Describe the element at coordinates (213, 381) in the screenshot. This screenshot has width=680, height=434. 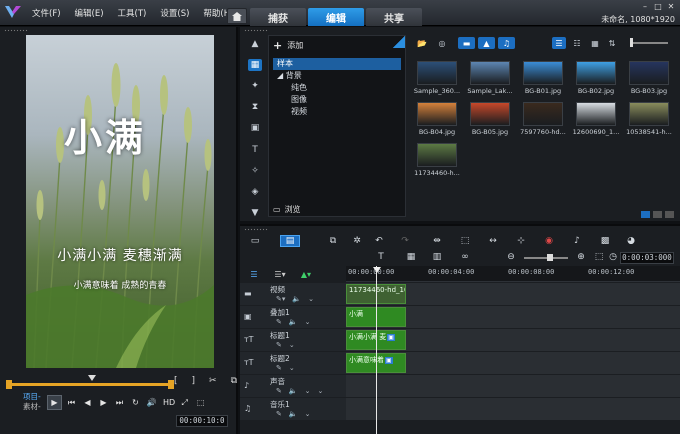
I see `split-icon: ✂` at that location.